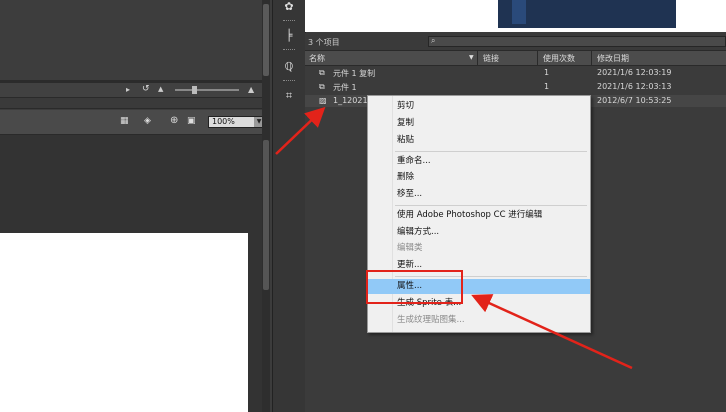  Describe the element at coordinates (300, 130) in the screenshot. I see `annotation-arrow-left` at that location.